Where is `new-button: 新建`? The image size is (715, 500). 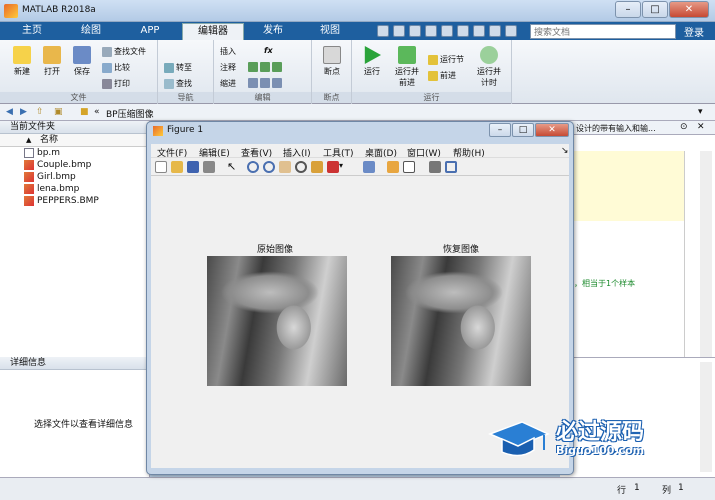
new-button: 新建 is located at coordinates (22, 61).